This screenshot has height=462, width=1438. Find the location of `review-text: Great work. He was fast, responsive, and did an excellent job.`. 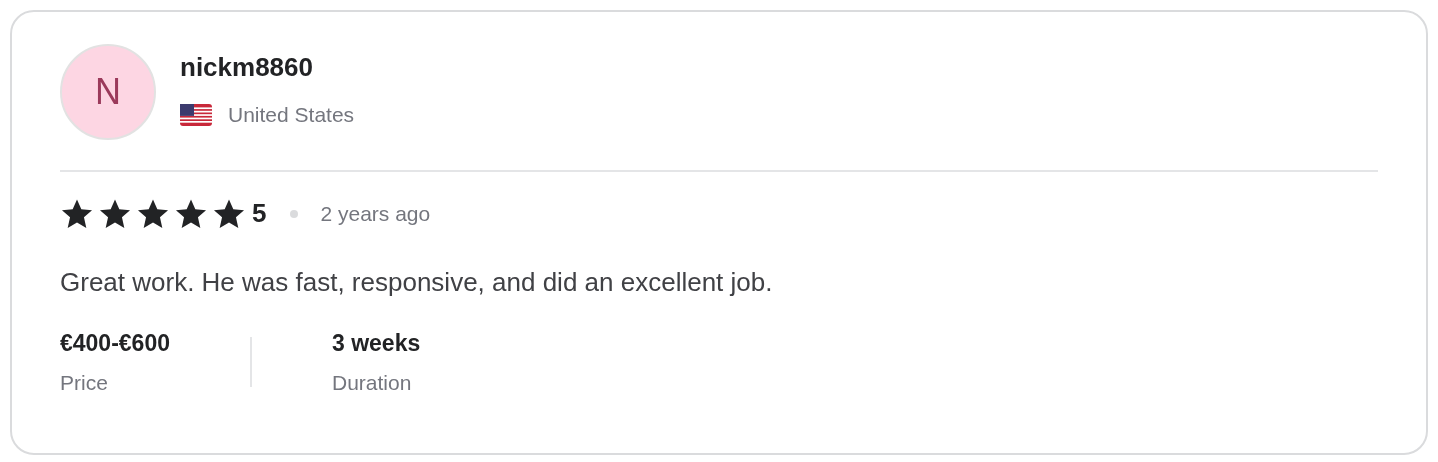

review-text: Great work. He was fast, responsive, and did an excellent job. is located at coordinates (417, 282).